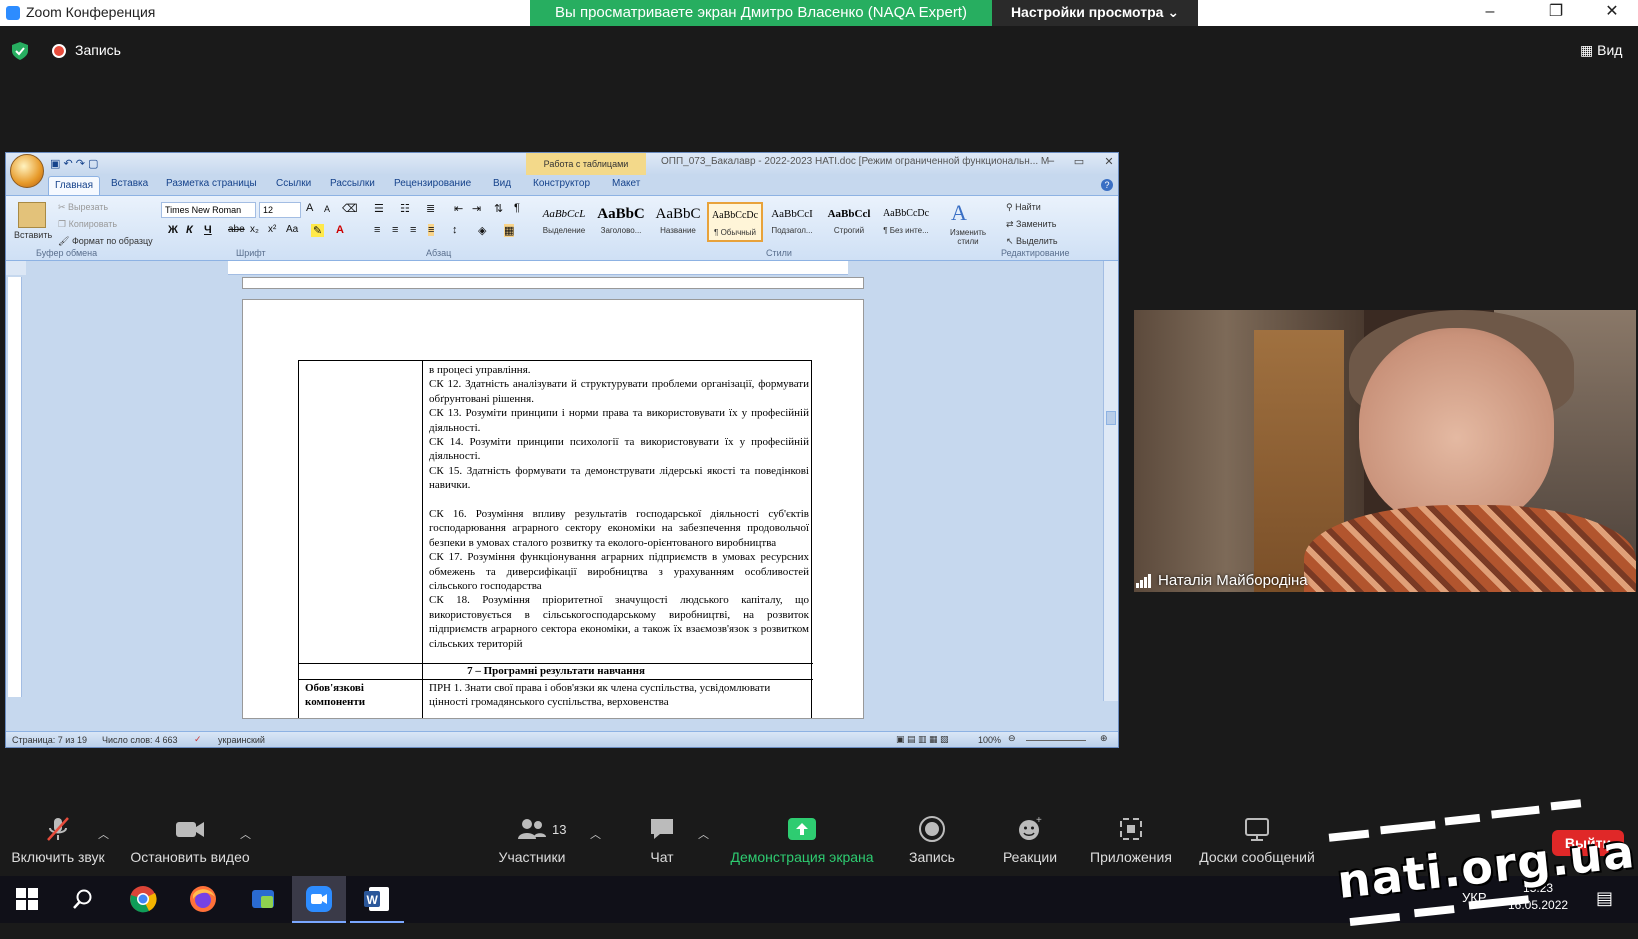 The height and width of the screenshot is (939, 1638). What do you see at coordinates (129, 183) in the screenshot?
I see `tab-insert: Вставка` at bounding box center [129, 183].